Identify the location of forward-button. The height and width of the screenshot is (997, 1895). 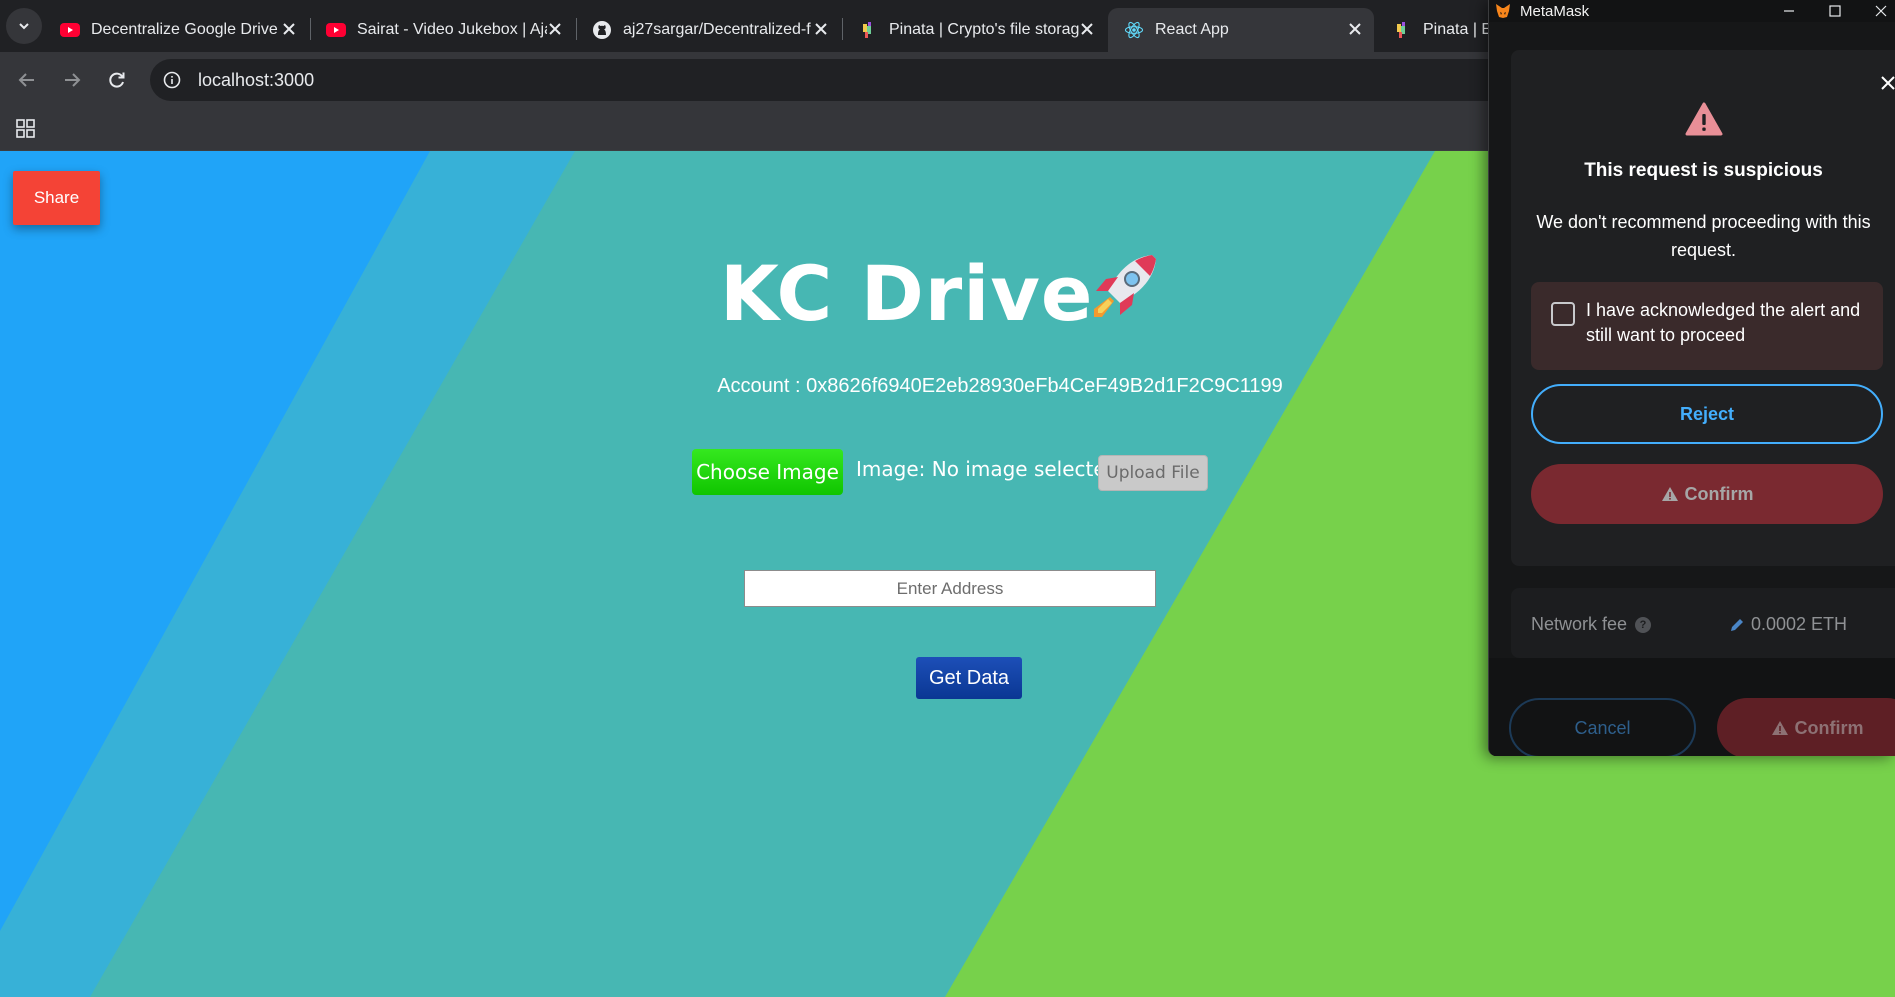
(72, 80).